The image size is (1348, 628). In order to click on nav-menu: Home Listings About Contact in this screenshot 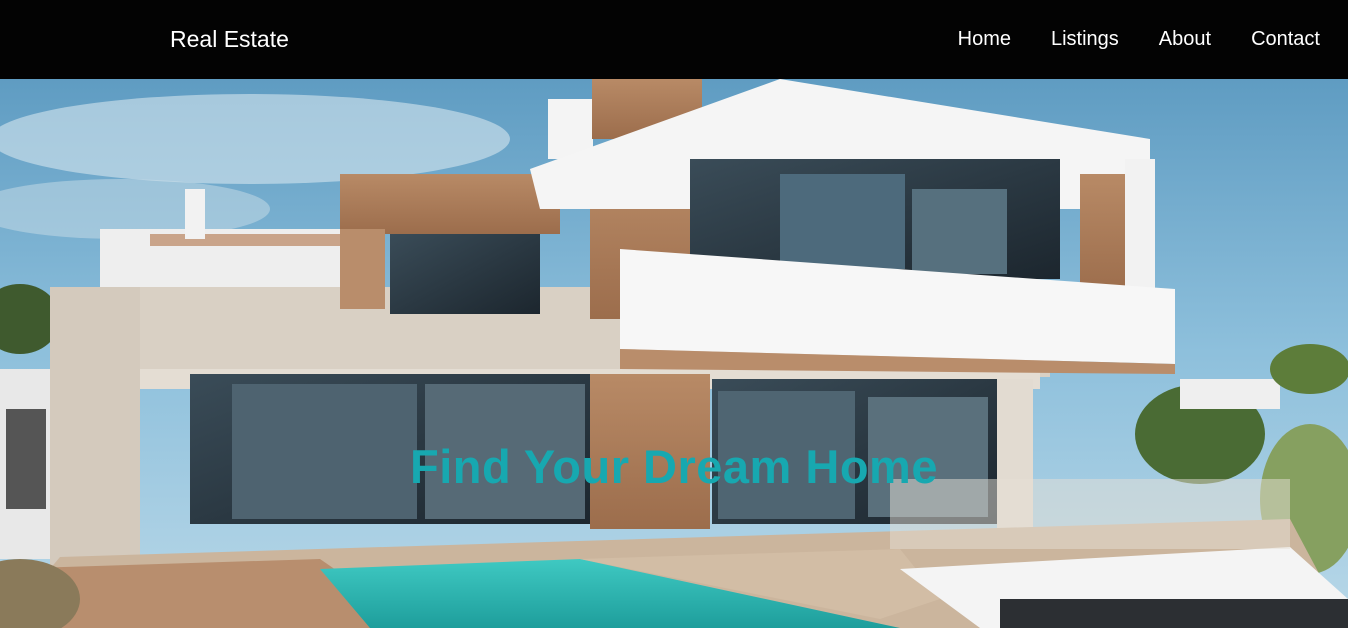, I will do `click(1139, 39)`.